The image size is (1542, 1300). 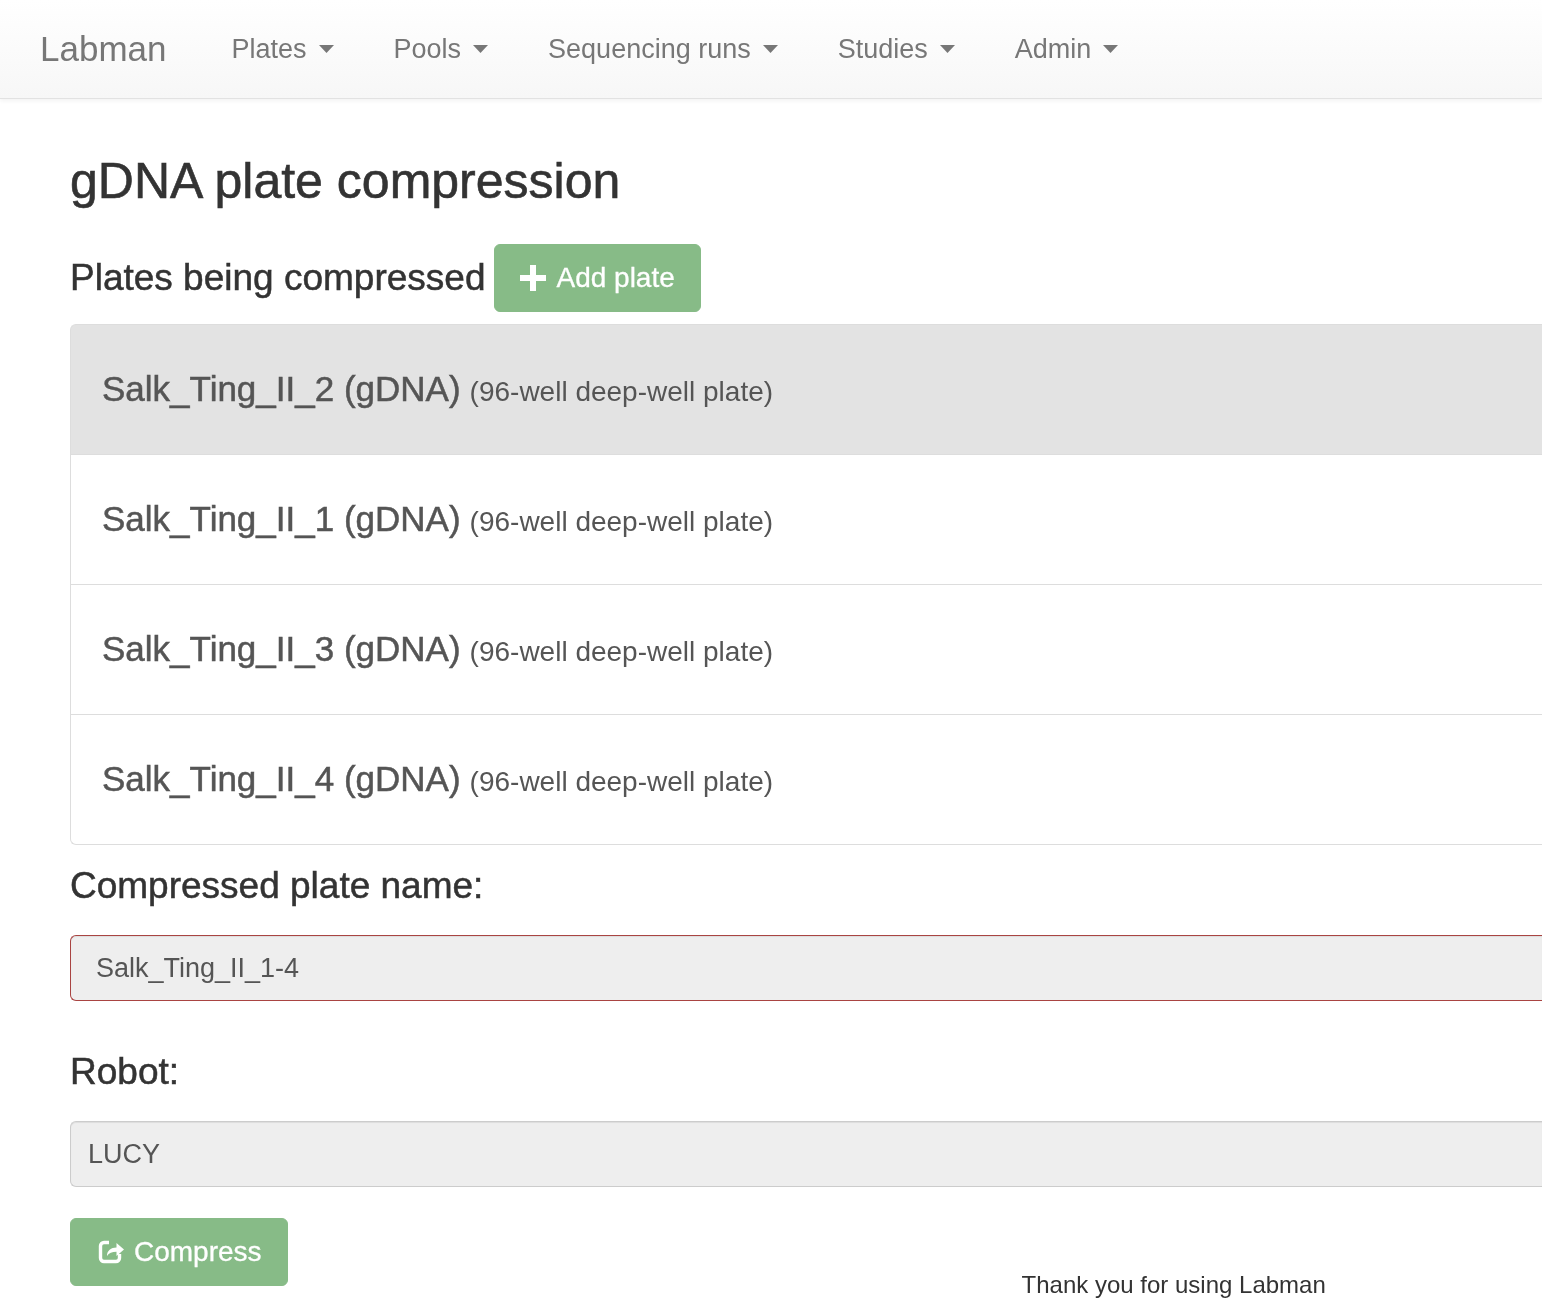 What do you see at coordinates (110, 1252) in the screenshot?
I see `share-icon` at bounding box center [110, 1252].